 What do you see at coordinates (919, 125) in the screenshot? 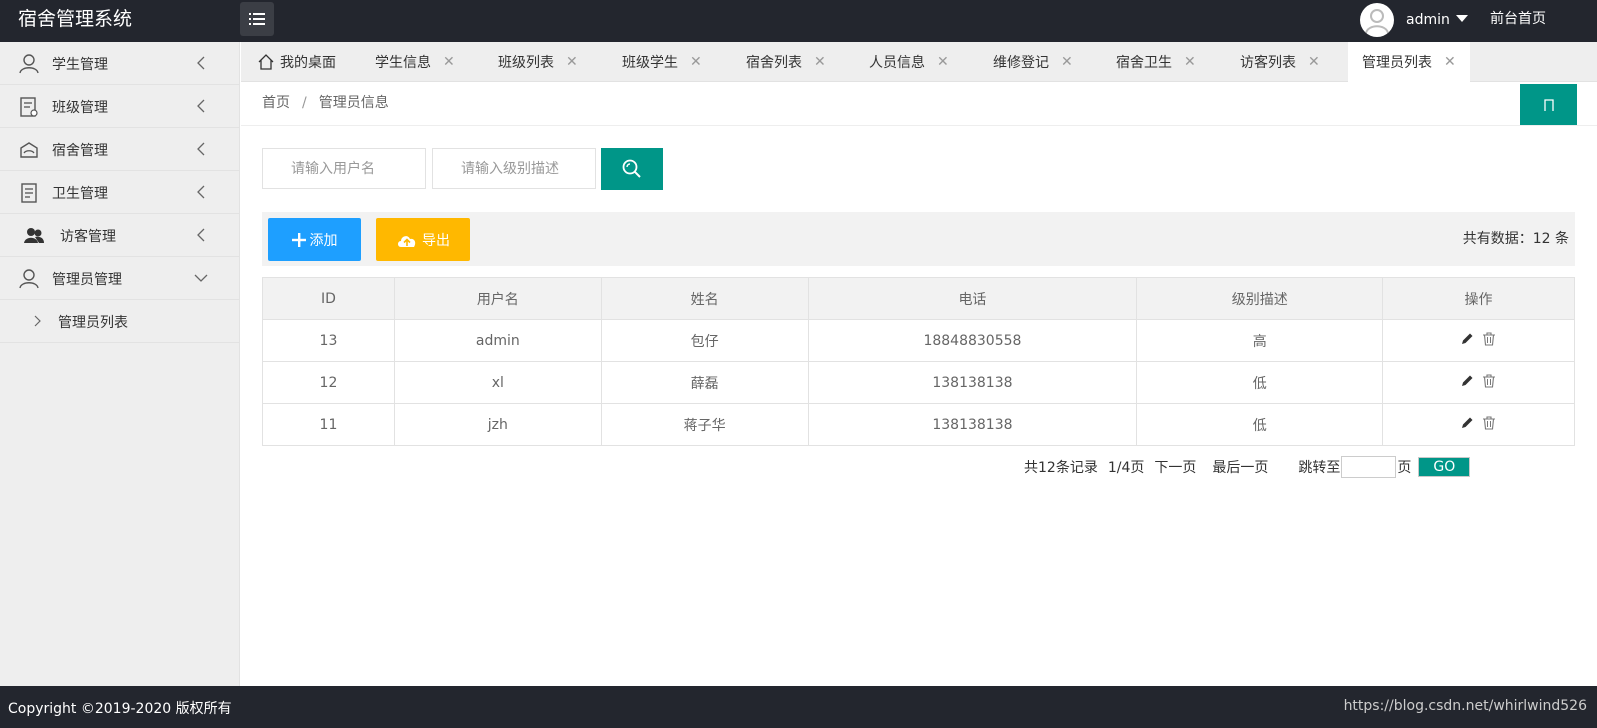
I see `divider` at bounding box center [919, 125].